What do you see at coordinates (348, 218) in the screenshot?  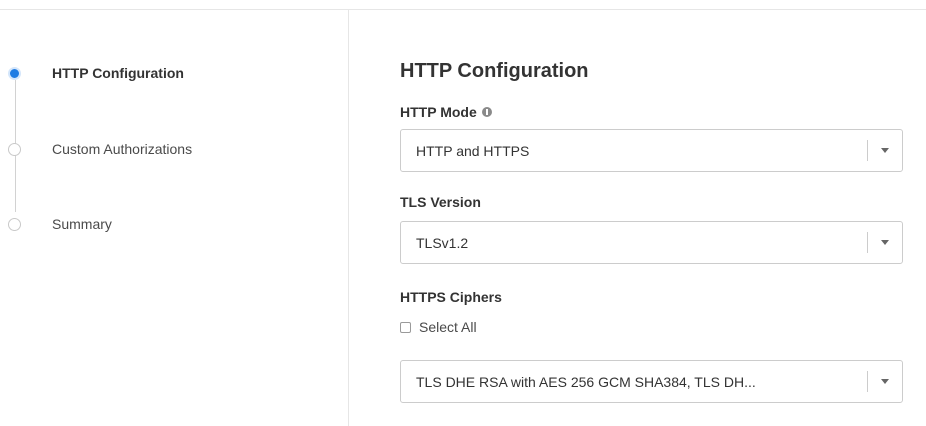 I see `sidebar-divider` at bounding box center [348, 218].